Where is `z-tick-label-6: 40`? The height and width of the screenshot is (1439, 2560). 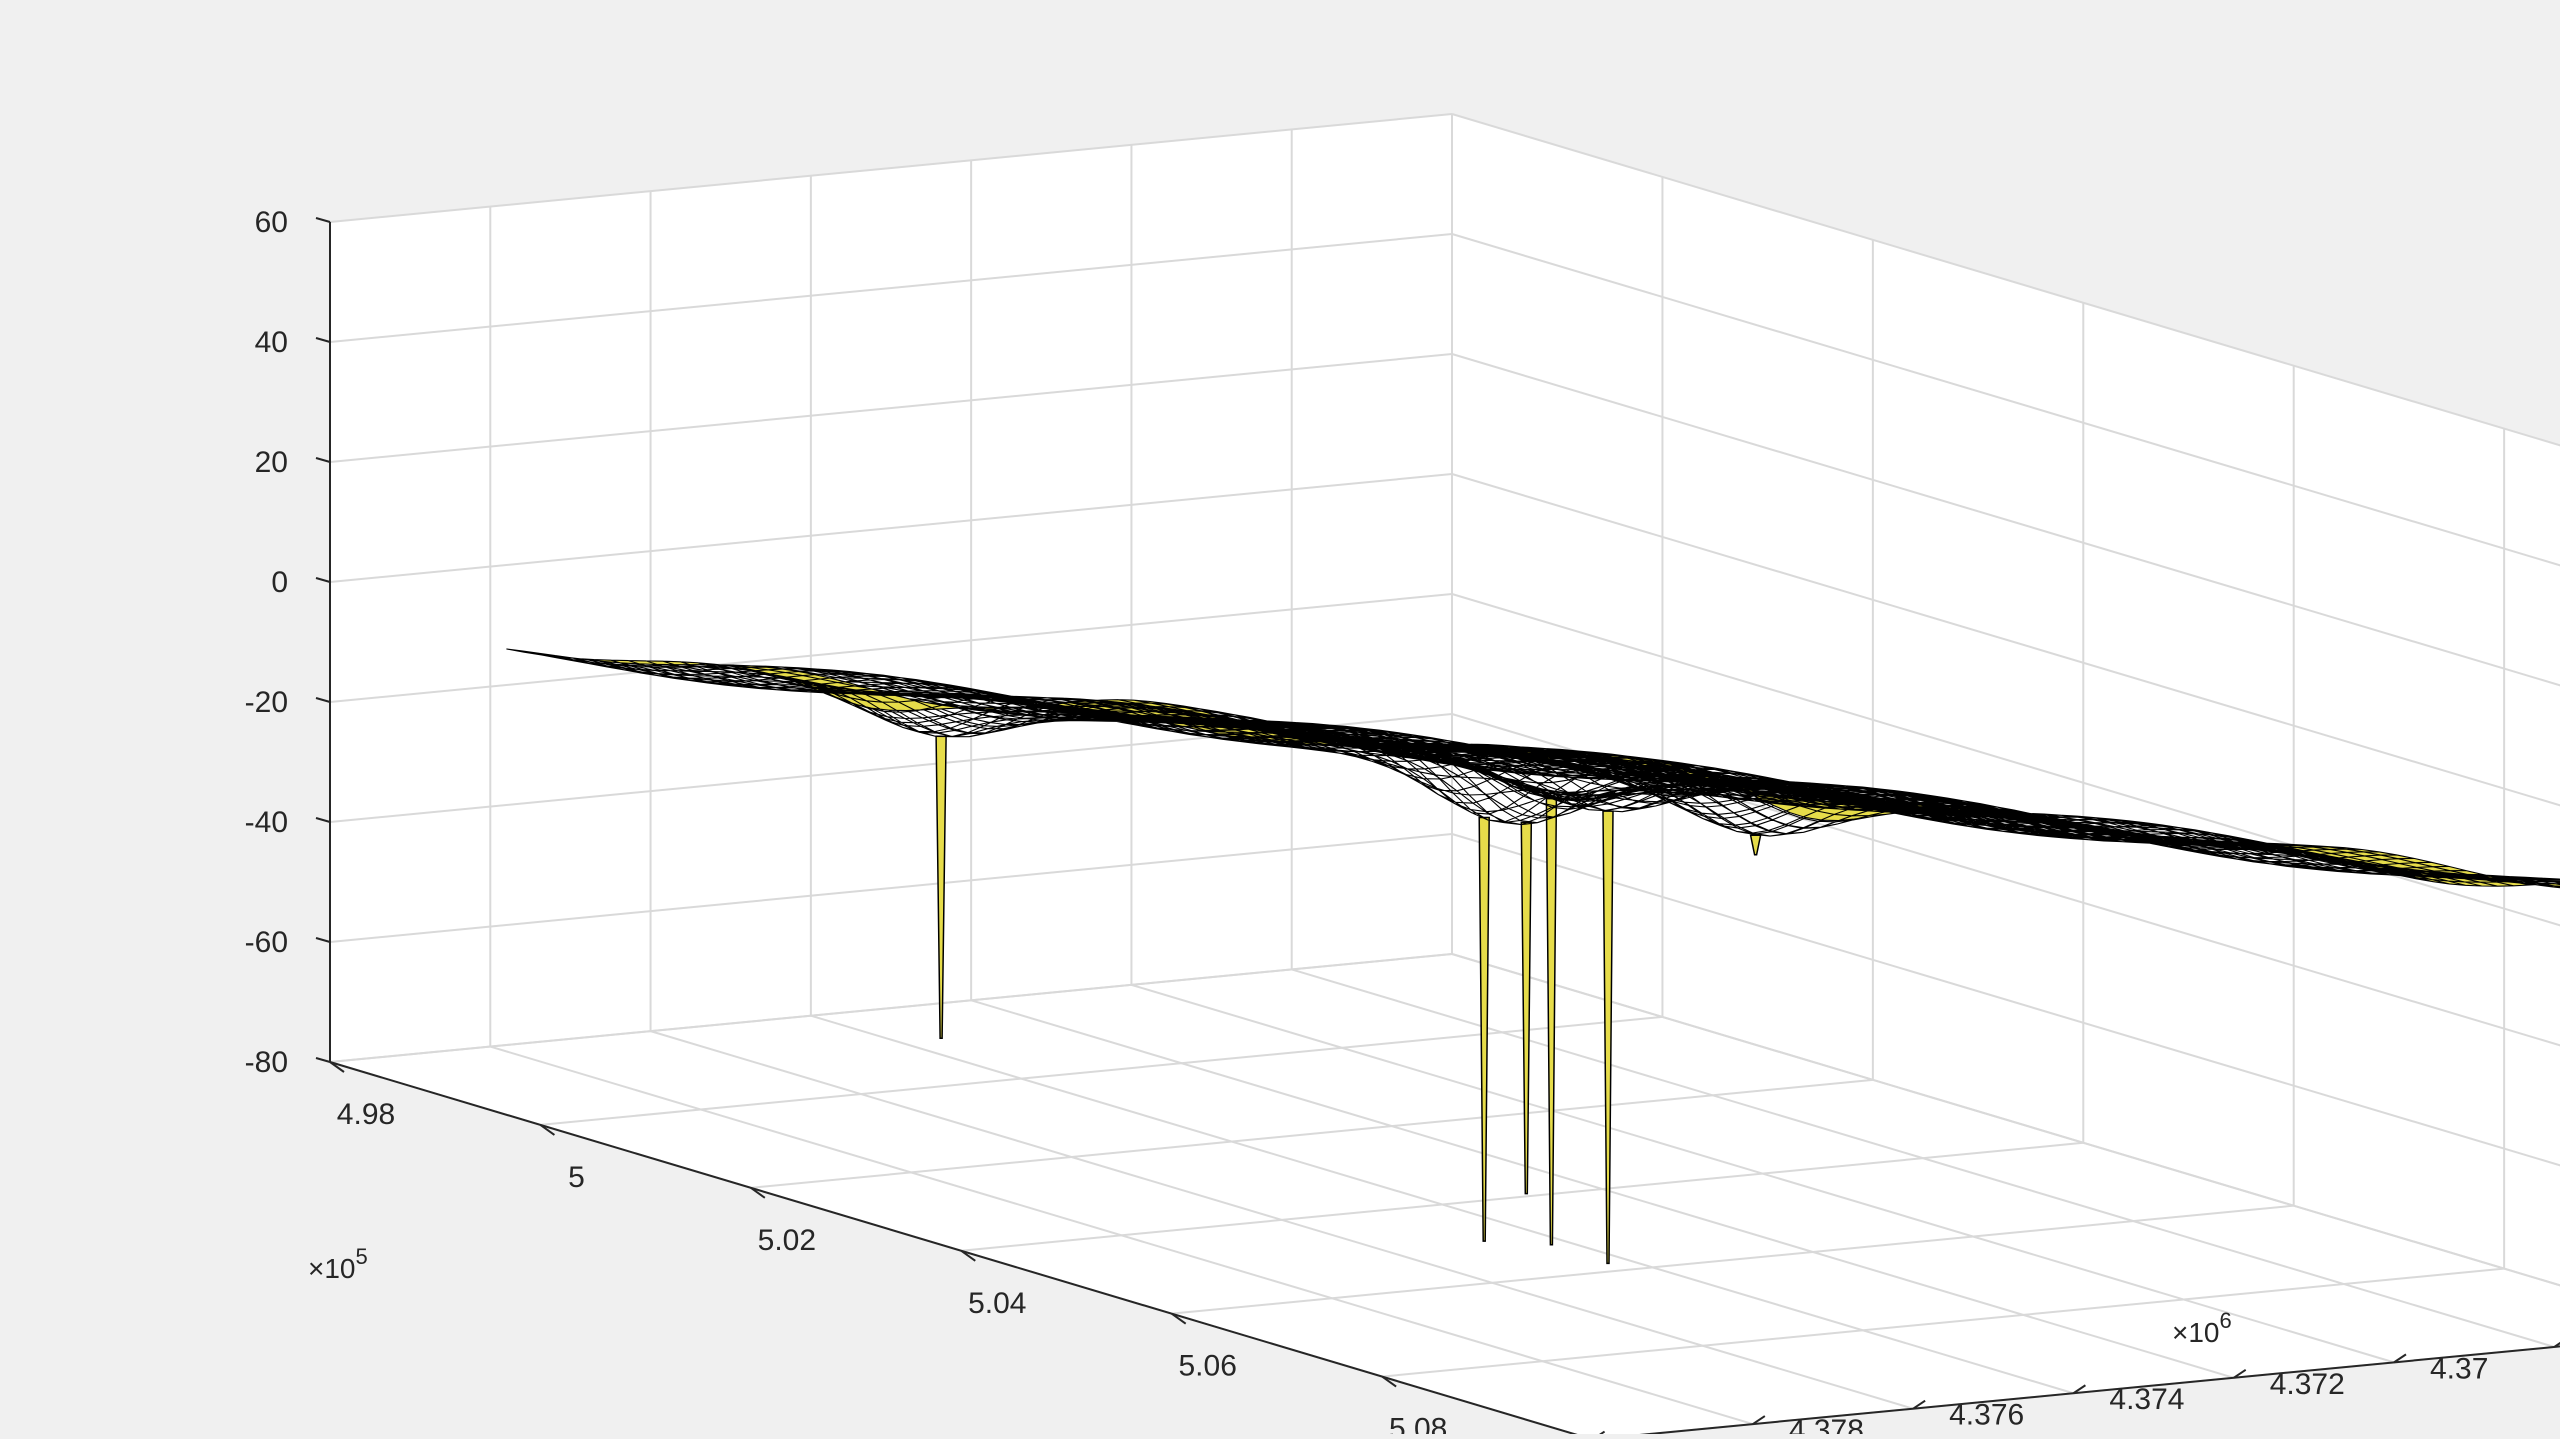
z-tick-label-6: 40 is located at coordinates (271, 342).